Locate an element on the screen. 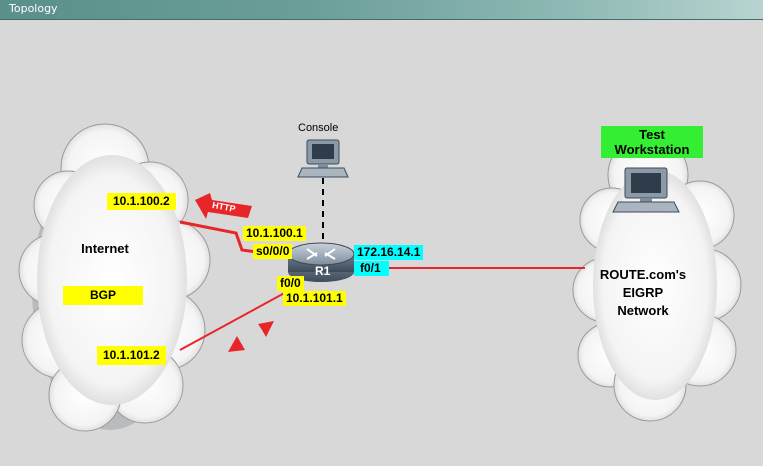 The width and height of the screenshot is (763, 466). fa01-ip-label: 172.16.14.1 is located at coordinates (389, 252).